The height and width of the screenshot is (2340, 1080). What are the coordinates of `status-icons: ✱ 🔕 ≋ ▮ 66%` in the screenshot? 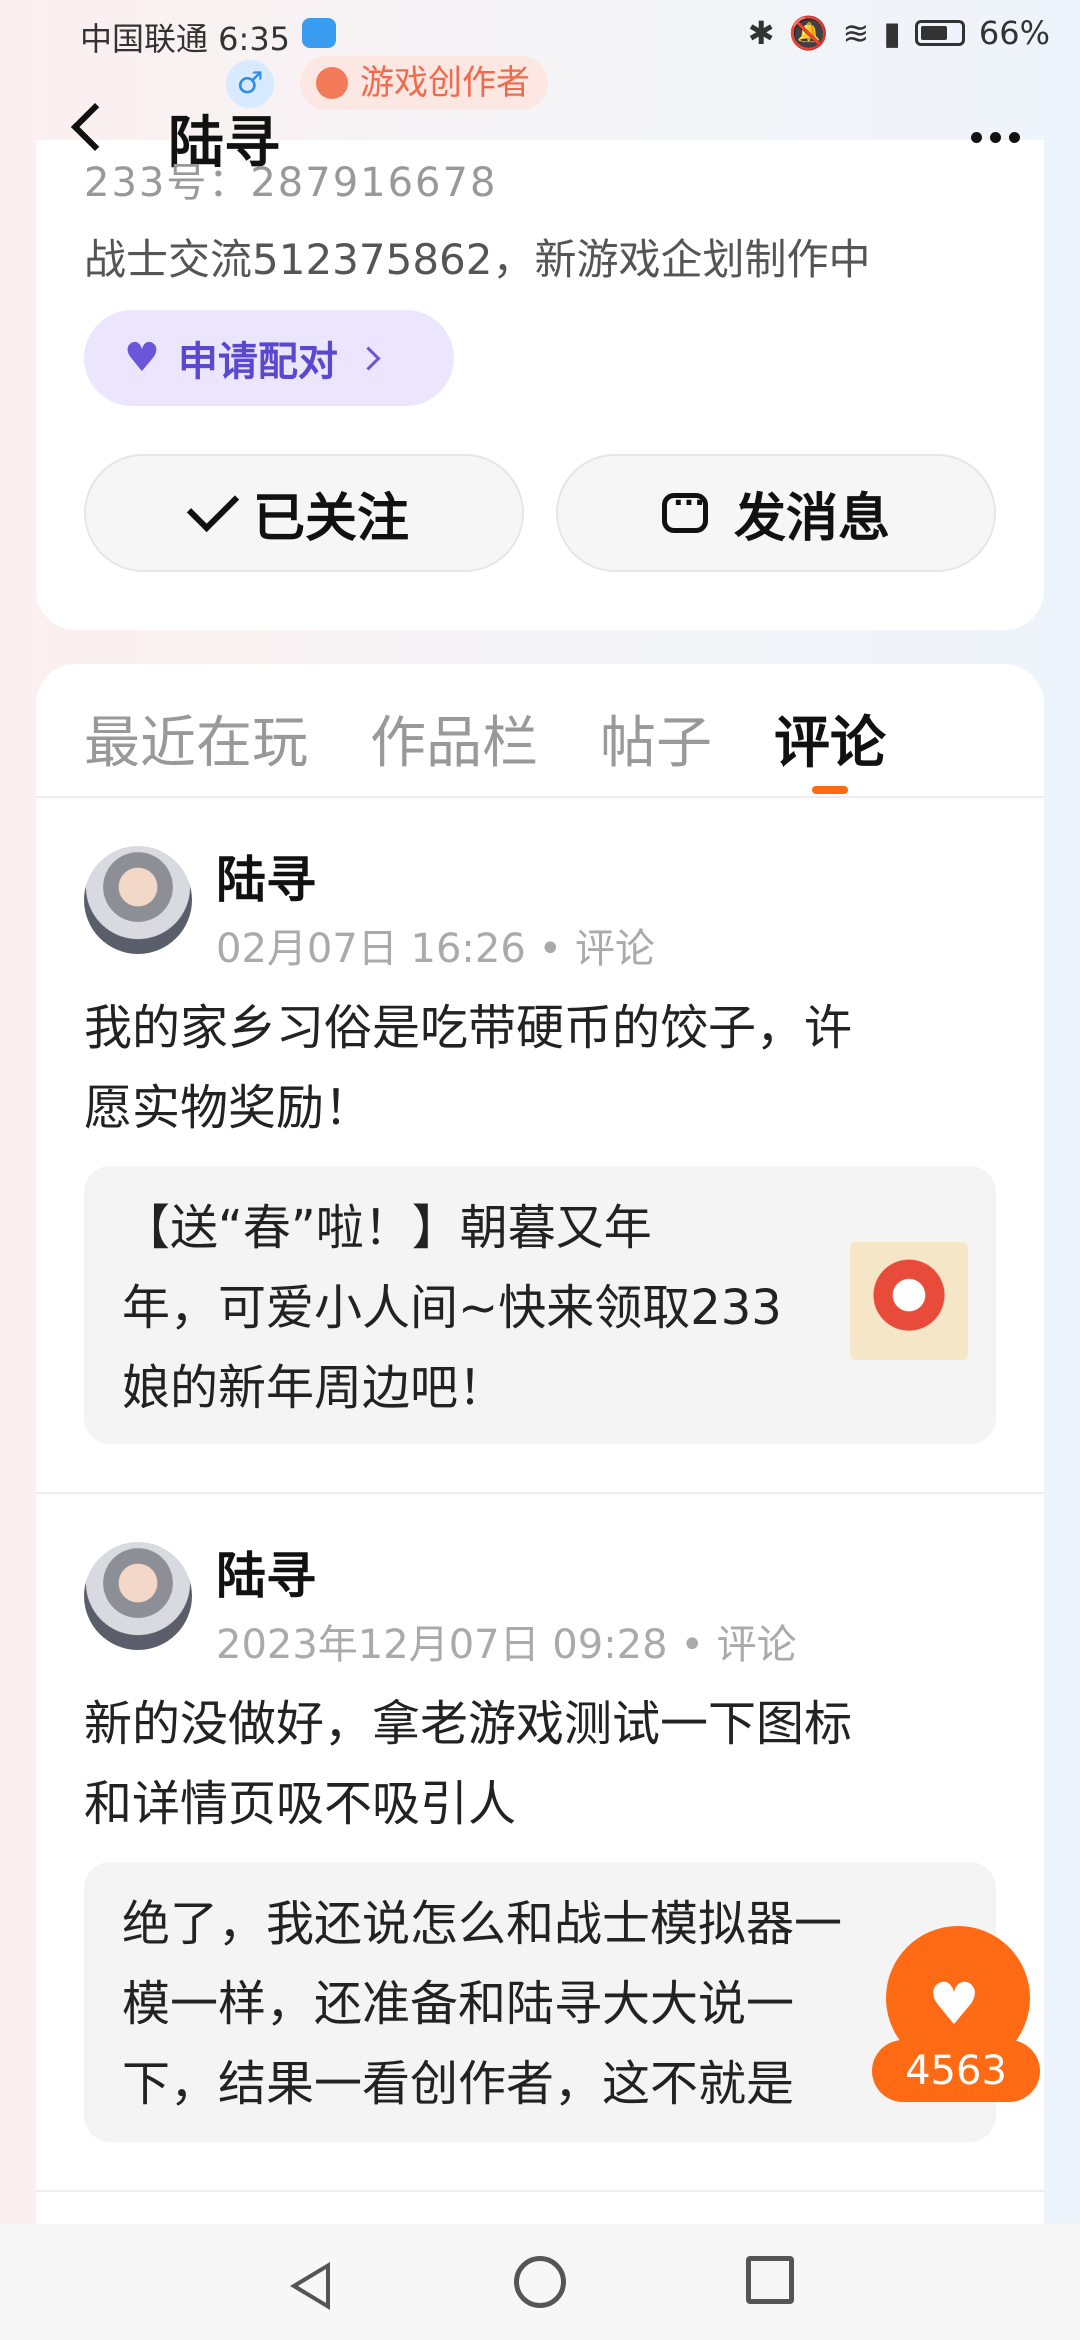 It's located at (899, 33).